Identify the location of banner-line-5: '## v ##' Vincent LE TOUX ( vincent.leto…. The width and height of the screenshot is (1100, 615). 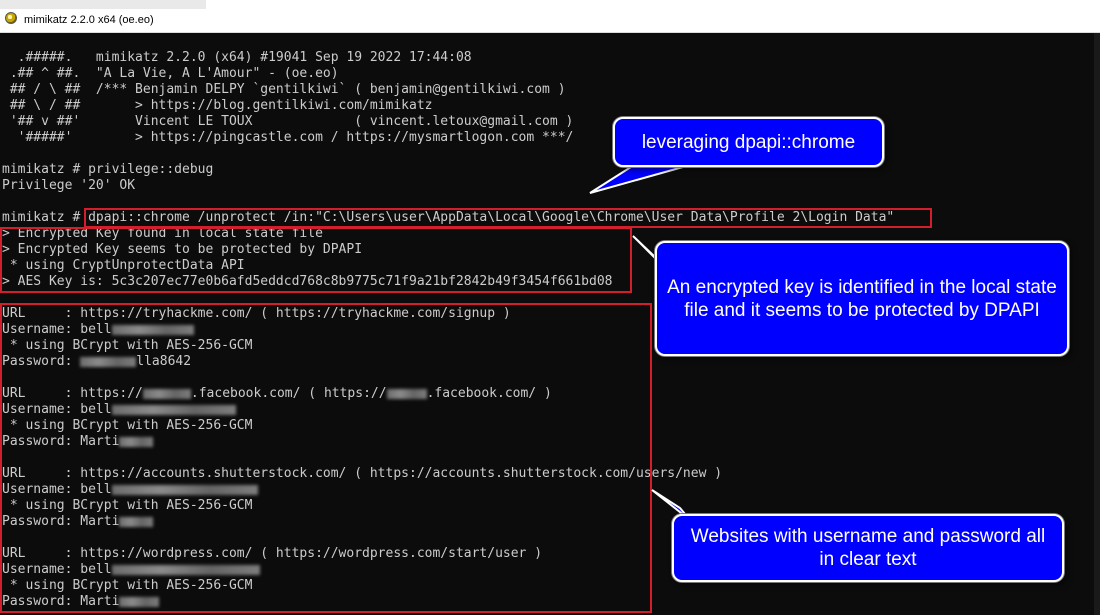
(288, 121).